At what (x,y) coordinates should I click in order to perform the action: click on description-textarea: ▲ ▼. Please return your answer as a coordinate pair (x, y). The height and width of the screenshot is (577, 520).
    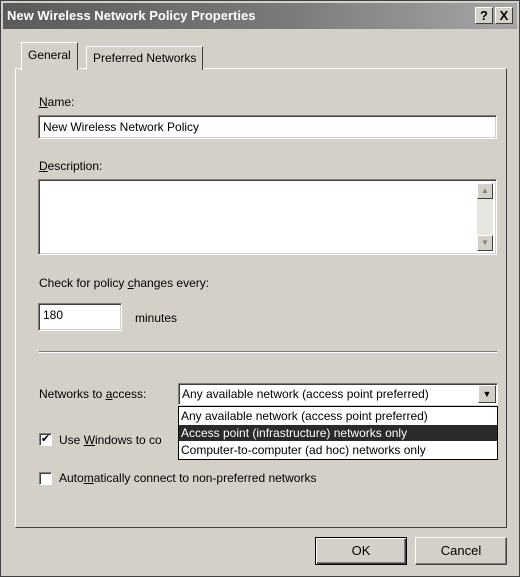
    Looking at the image, I should click on (267, 217).